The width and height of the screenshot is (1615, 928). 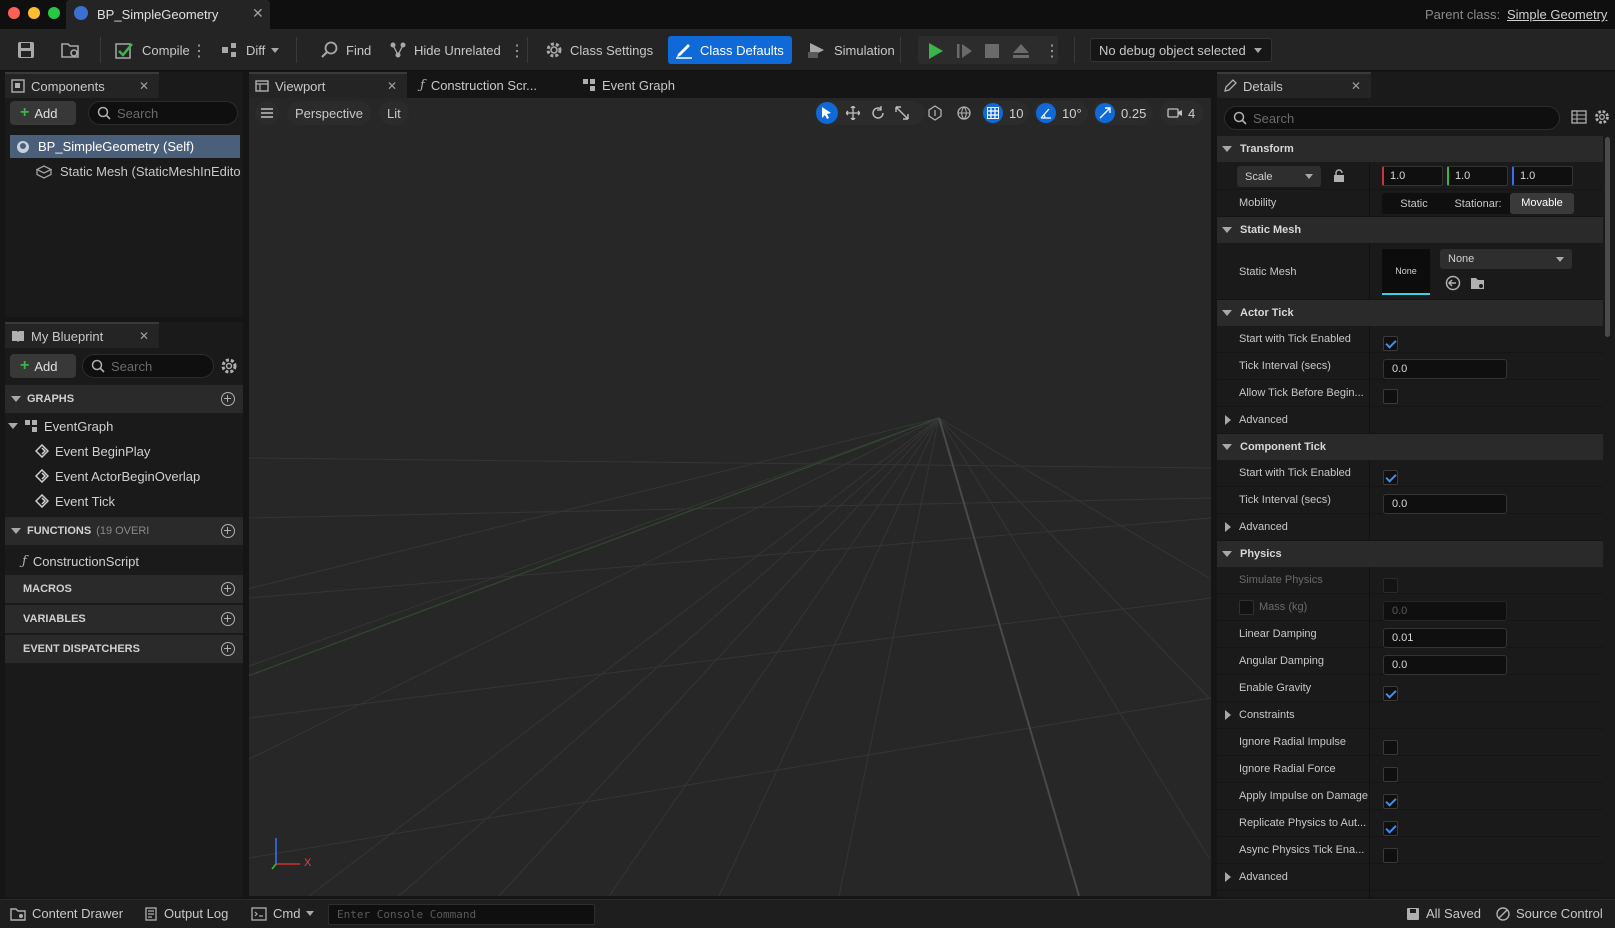 What do you see at coordinates (1390, 693) in the screenshot?
I see `enable-gravity-checkbox` at bounding box center [1390, 693].